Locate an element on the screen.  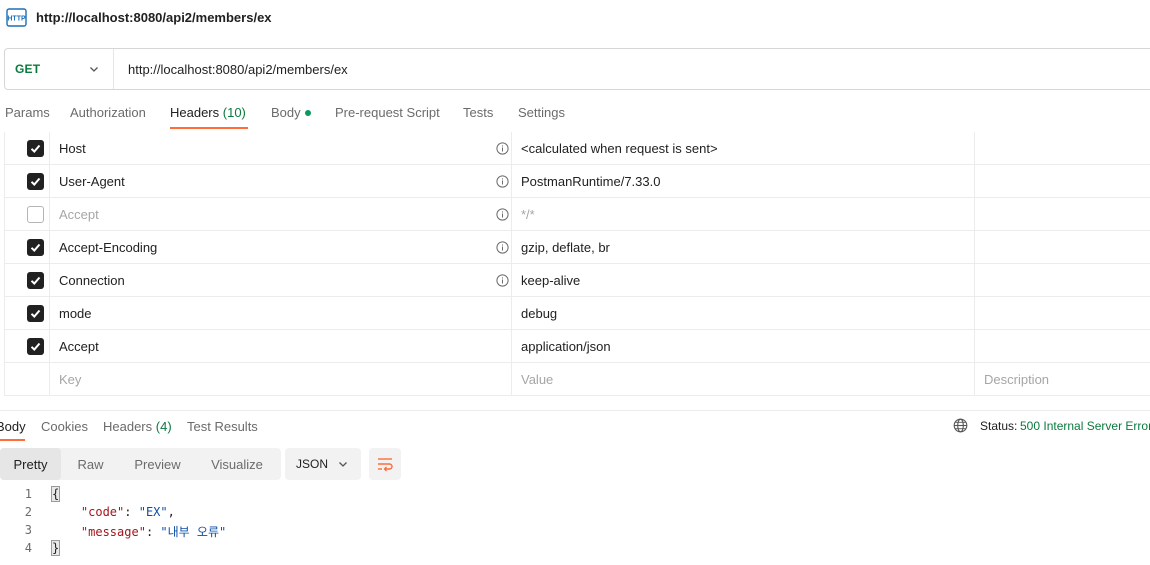
code-text: } is located at coordinates (55, 548).